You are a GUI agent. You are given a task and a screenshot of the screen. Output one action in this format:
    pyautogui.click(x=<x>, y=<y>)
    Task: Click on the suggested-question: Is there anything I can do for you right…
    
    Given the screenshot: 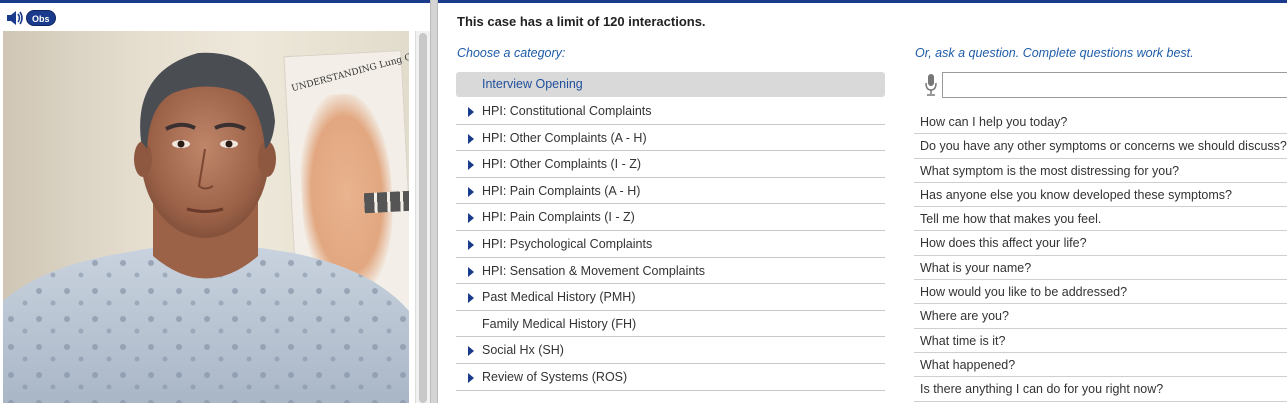 What is the action you would take?
    pyautogui.click(x=1100, y=389)
    